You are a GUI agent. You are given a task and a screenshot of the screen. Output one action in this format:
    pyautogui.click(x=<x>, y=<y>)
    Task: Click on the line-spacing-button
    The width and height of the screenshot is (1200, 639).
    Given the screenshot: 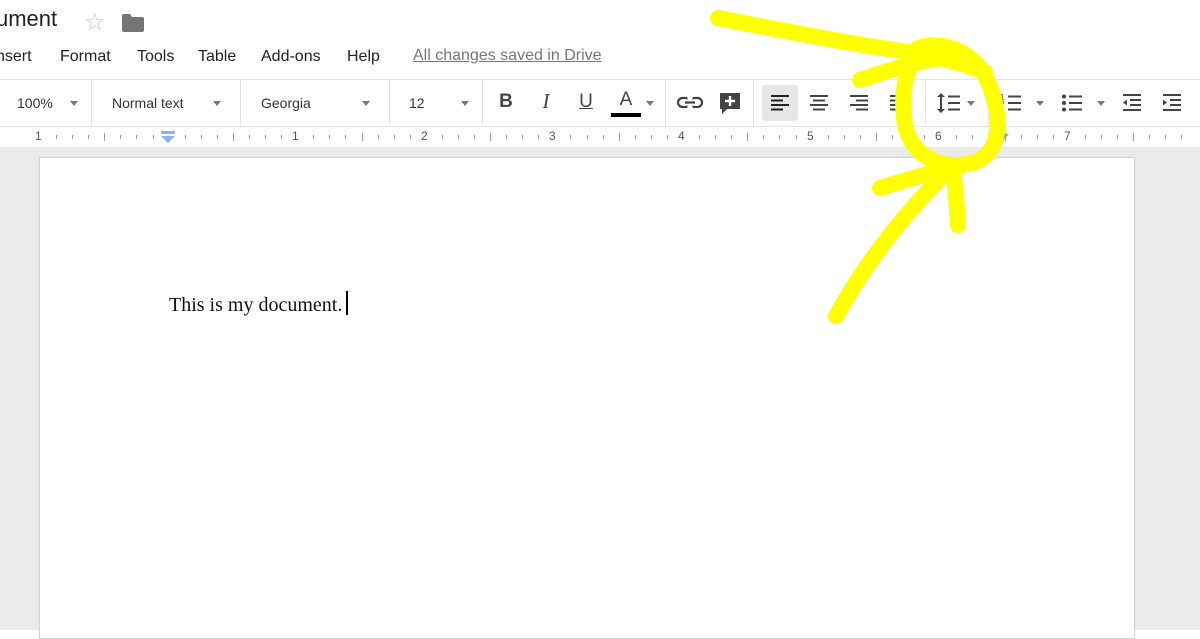 What is the action you would take?
    pyautogui.click(x=956, y=103)
    